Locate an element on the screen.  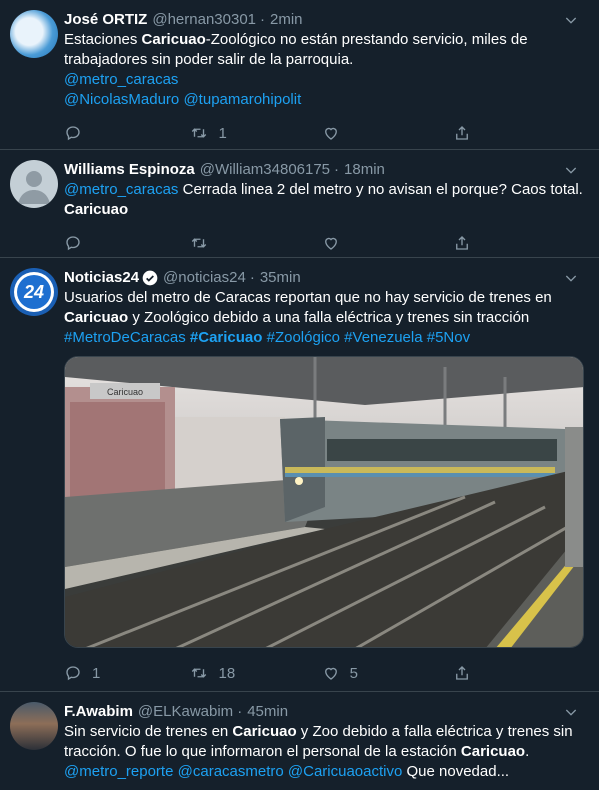
tweet-actions: 1 is located at coordinates (324, 133).